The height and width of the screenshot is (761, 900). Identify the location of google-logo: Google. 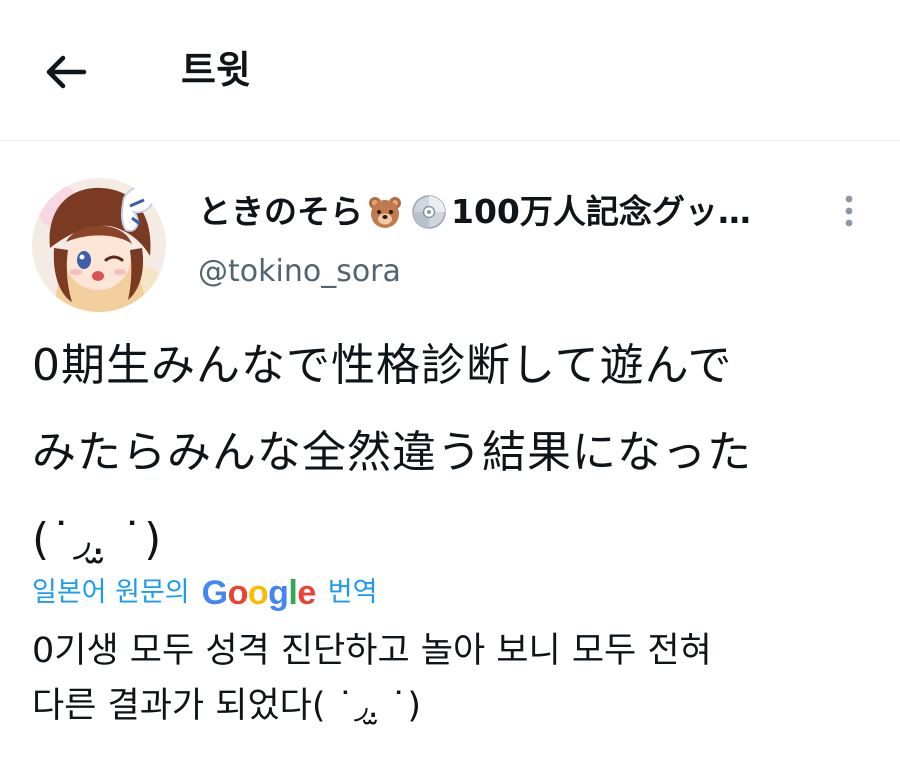
(259, 592).